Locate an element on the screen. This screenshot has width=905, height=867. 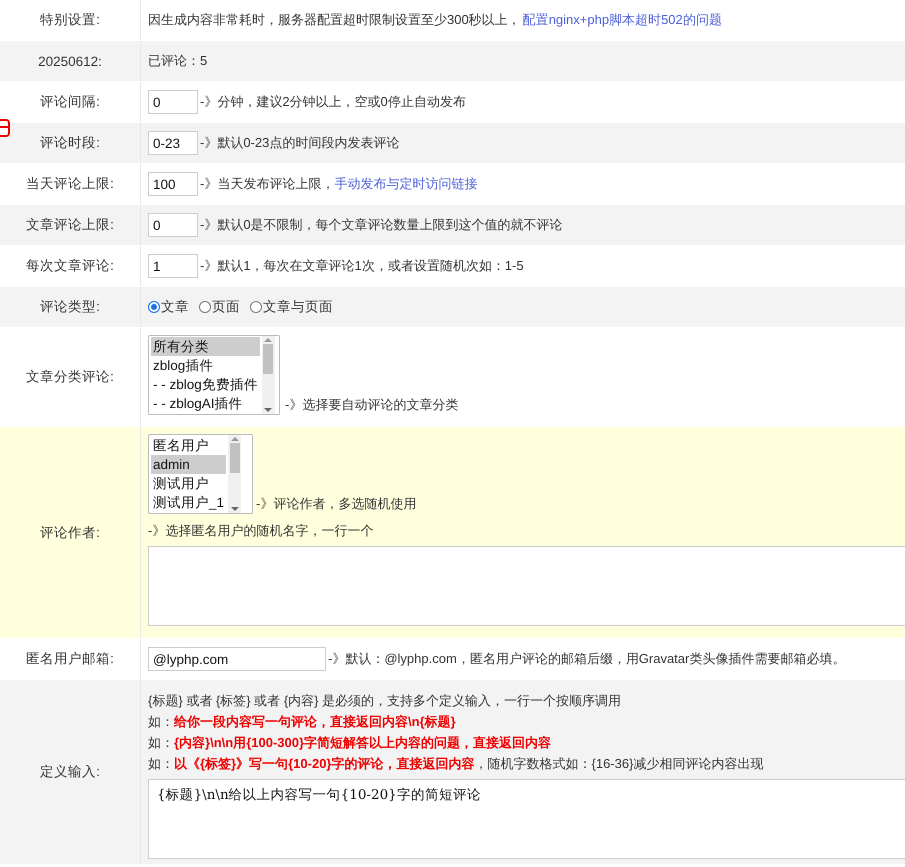
list-box: 匿名用户 admin 测试用户 测试用户_1 is located at coordinates (200, 474).